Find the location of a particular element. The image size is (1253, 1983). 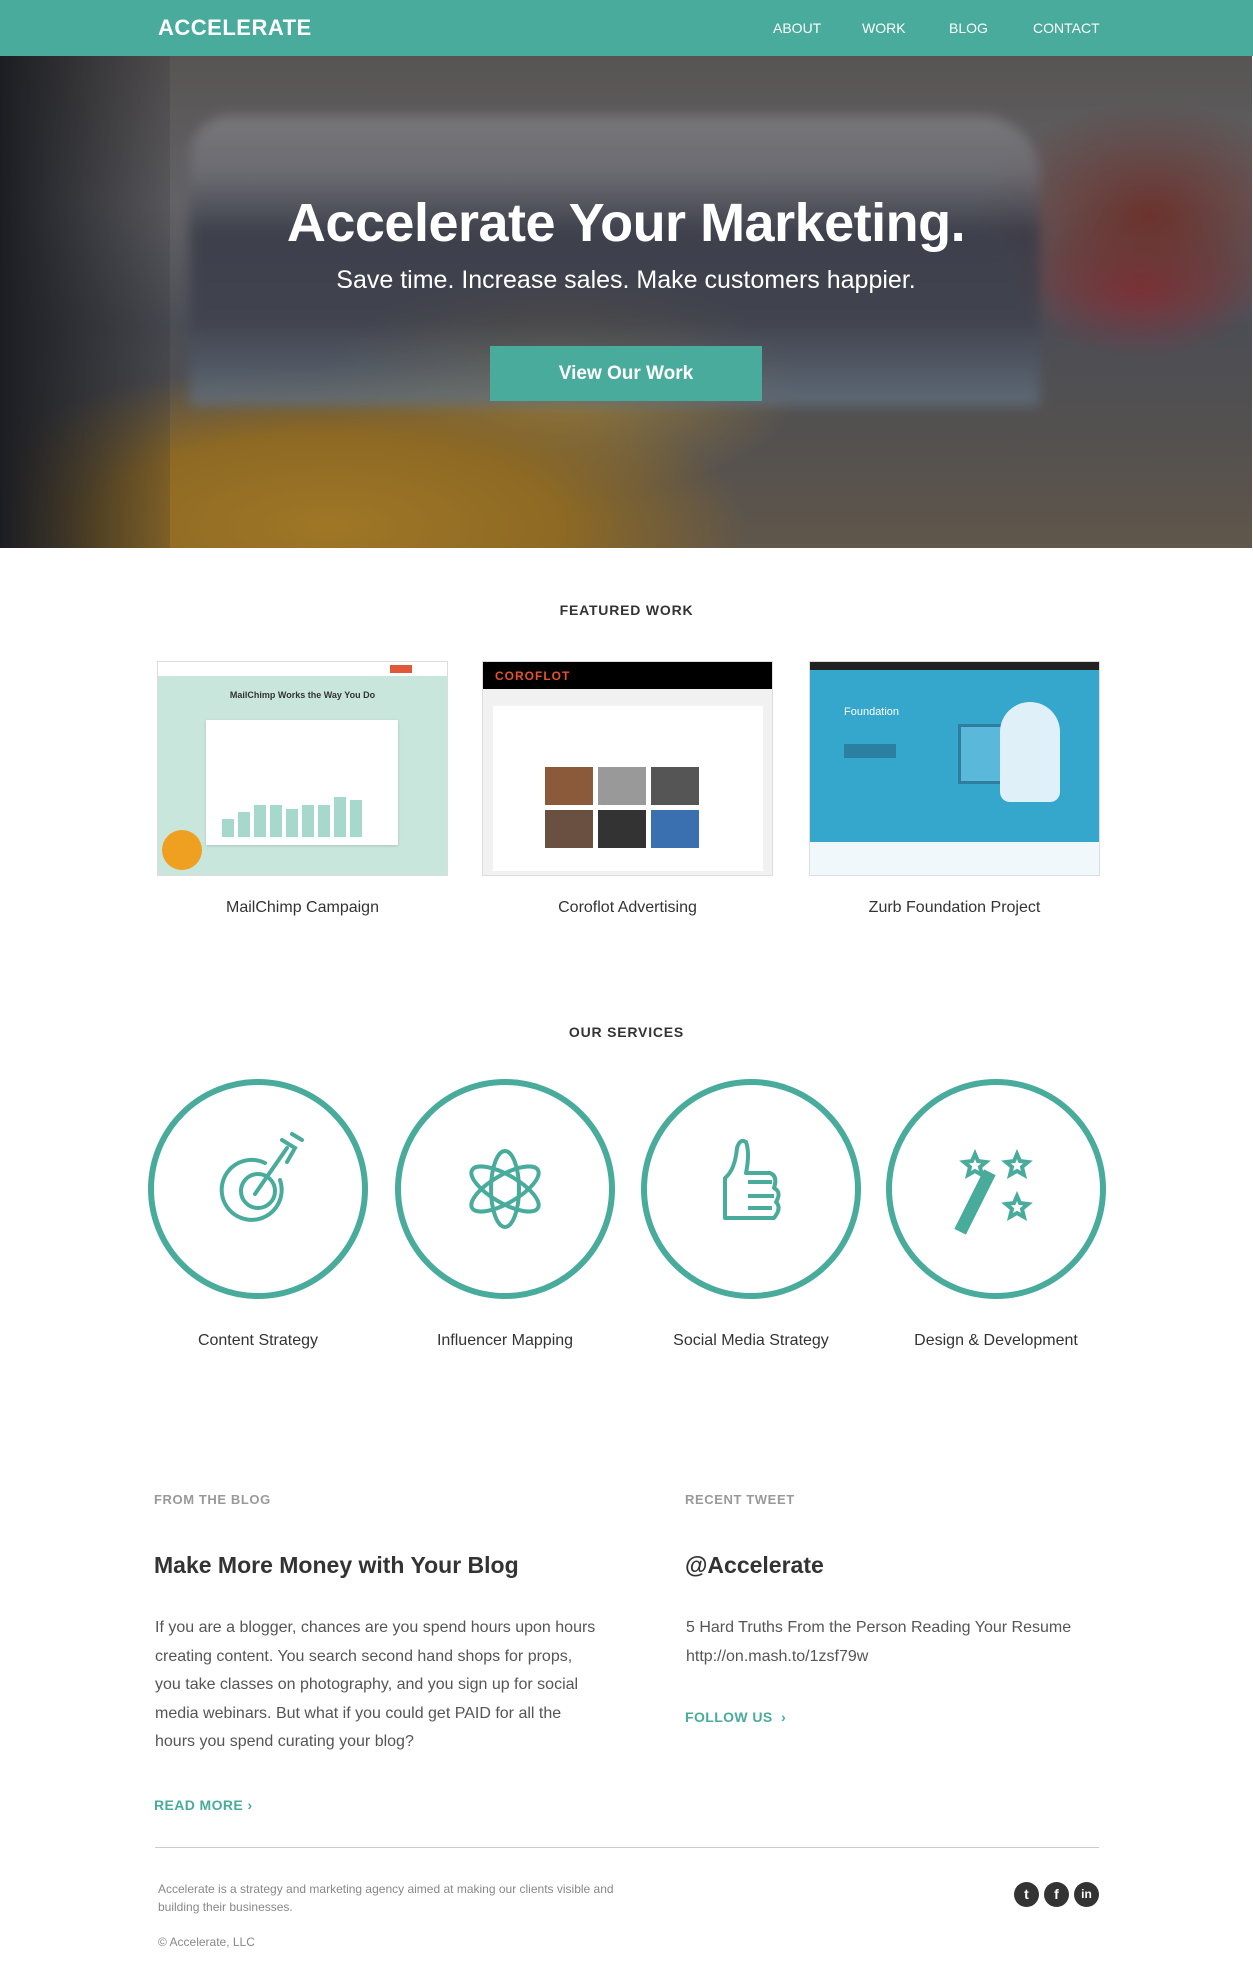

nav-contact: CONTACT is located at coordinates (1066, 28).